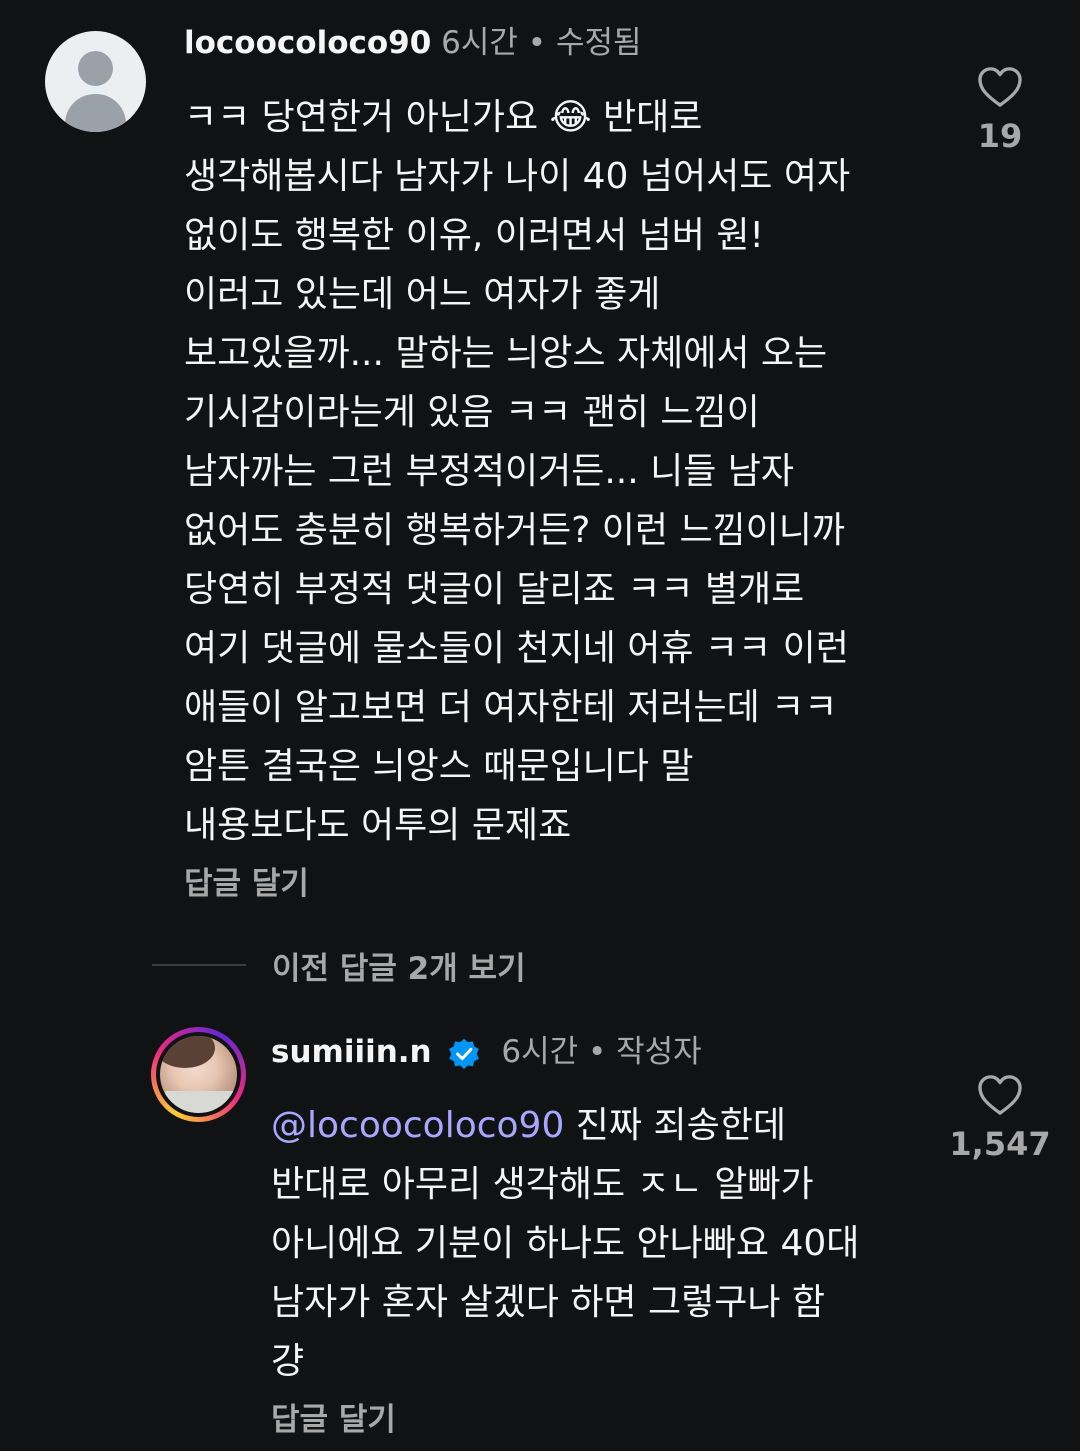  What do you see at coordinates (1000, 136) in the screenshot?
I see `comment1-like-count: 19` at bounding box center [1000, 136].